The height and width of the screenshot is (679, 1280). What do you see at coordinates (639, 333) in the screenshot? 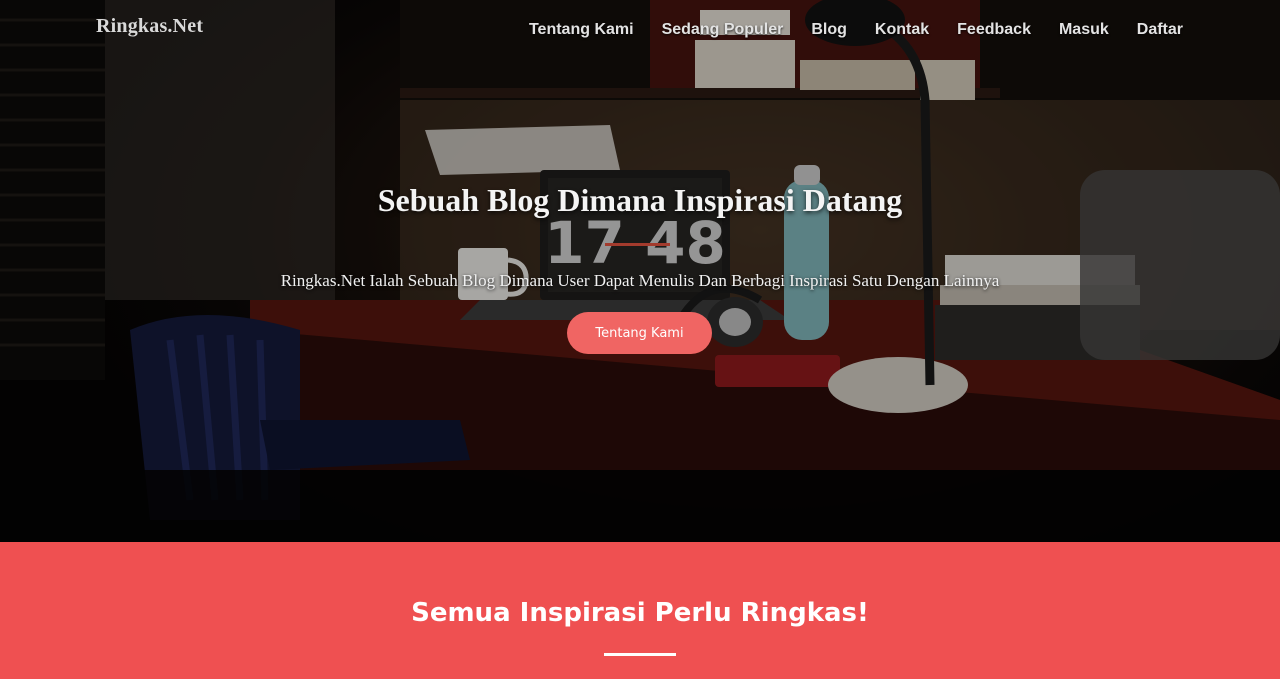
I see `about-us-button: Tentang Kami` at bounding box center [639, 333].